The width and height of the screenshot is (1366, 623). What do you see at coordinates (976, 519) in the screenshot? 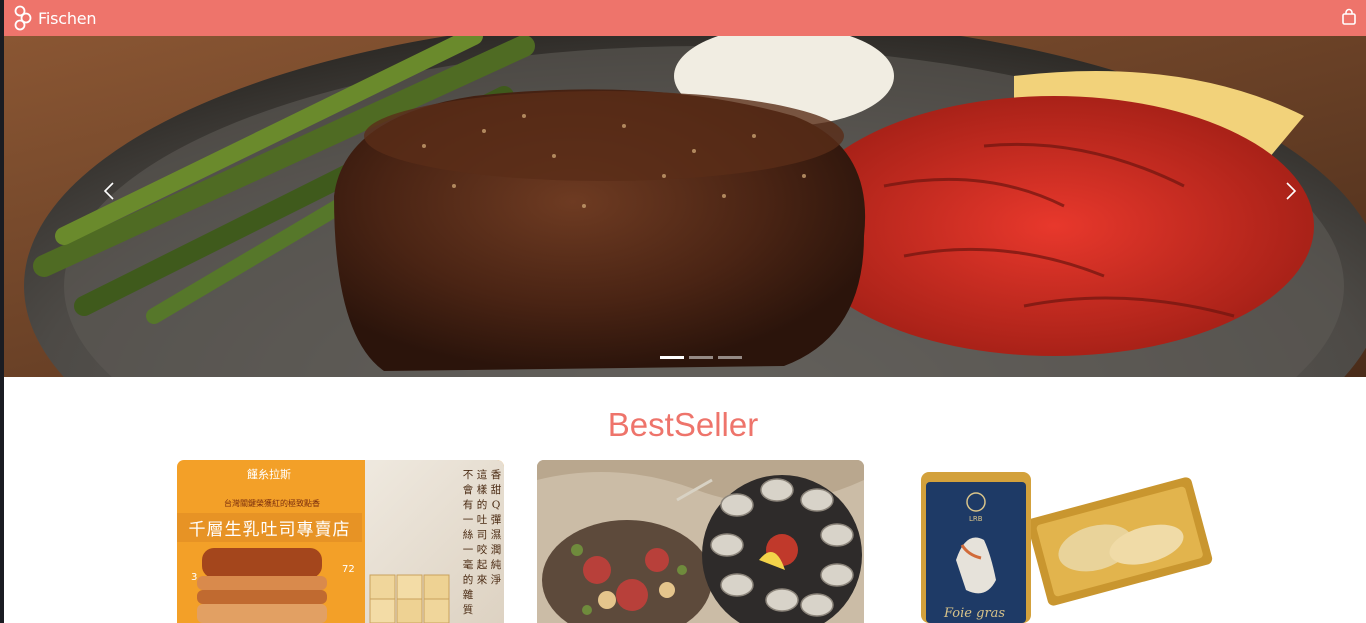
I see `foie-gras-brand: LRB` at bounding box center [976, 519].